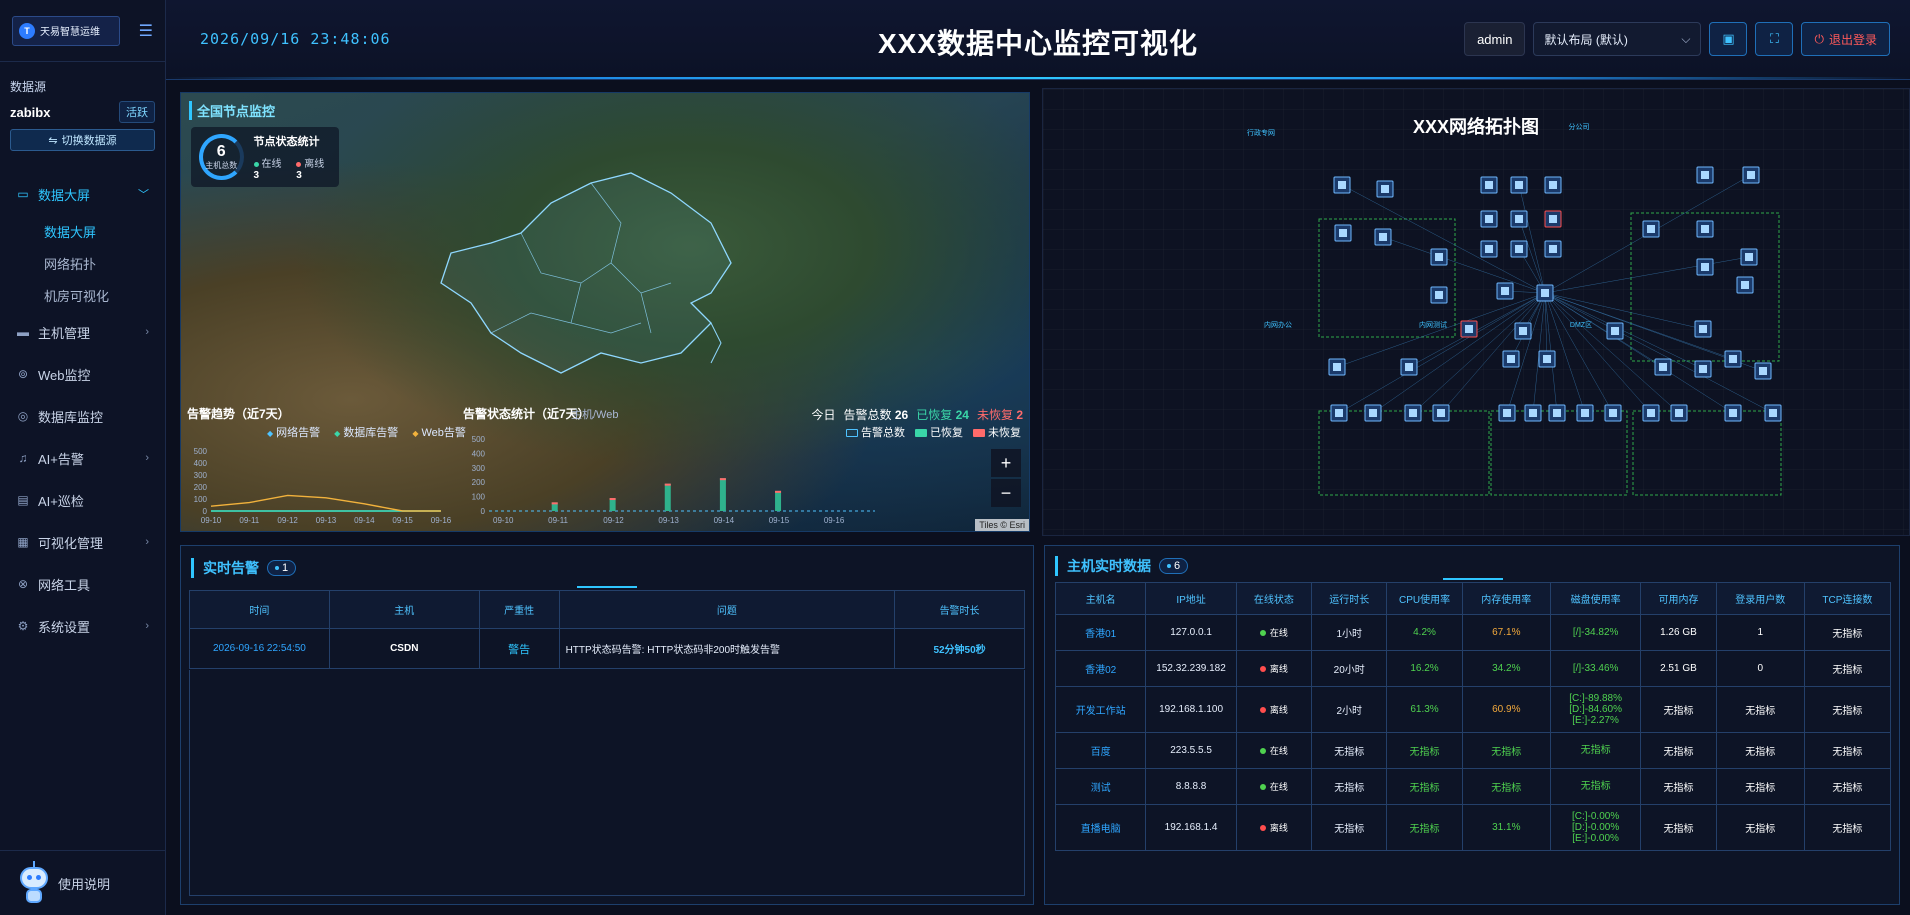 This screenshot has height=915, width=1910. What do you see at coordinates (1774, 39) in the screenshot?
I see `fullscreen-button: ⛶` at bounding box center [1774, 39].